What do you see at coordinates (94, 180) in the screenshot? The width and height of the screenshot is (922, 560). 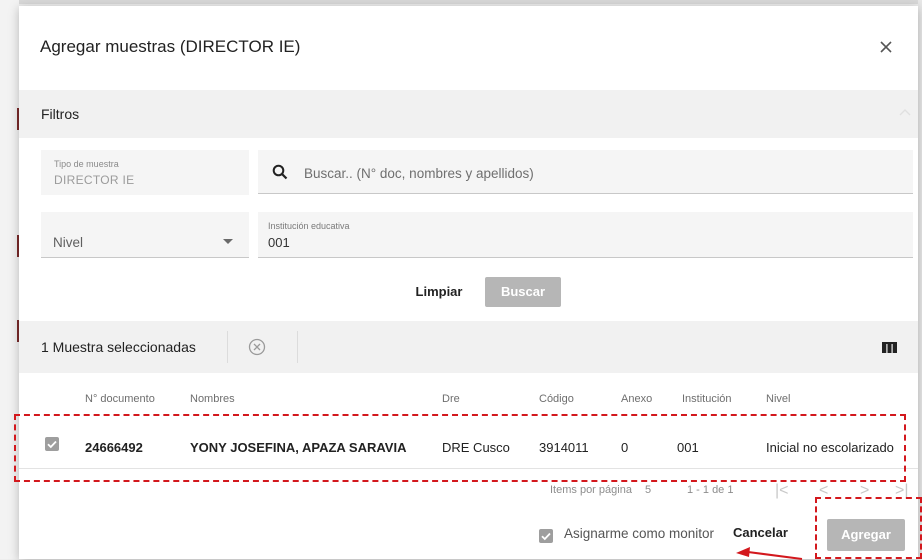 I see `sample-type-value: DIRECTOR IE` at bounding box center [94, 180].